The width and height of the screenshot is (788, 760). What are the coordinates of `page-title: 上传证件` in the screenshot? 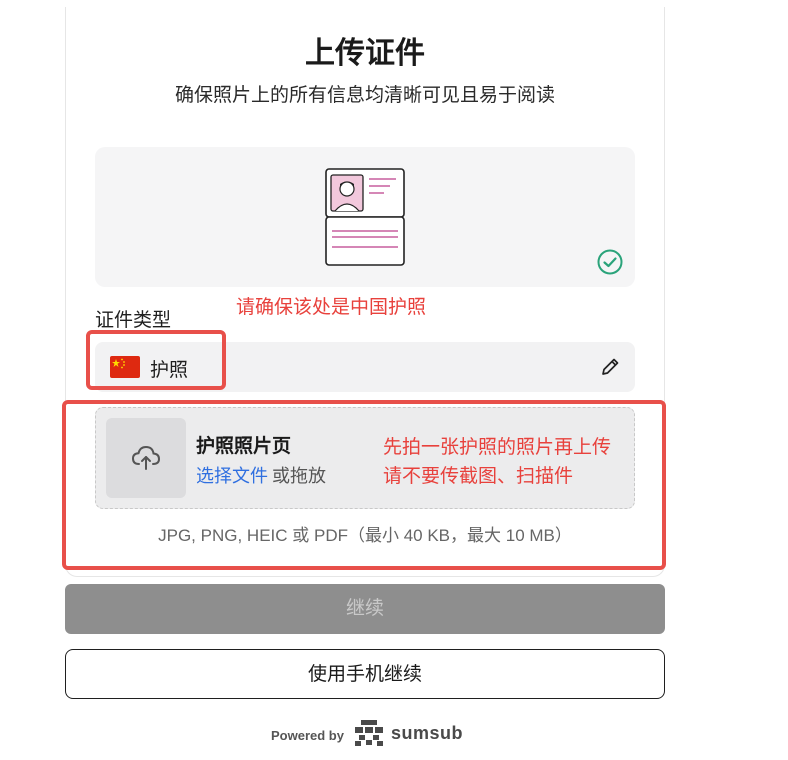 It's located at (365, 53).